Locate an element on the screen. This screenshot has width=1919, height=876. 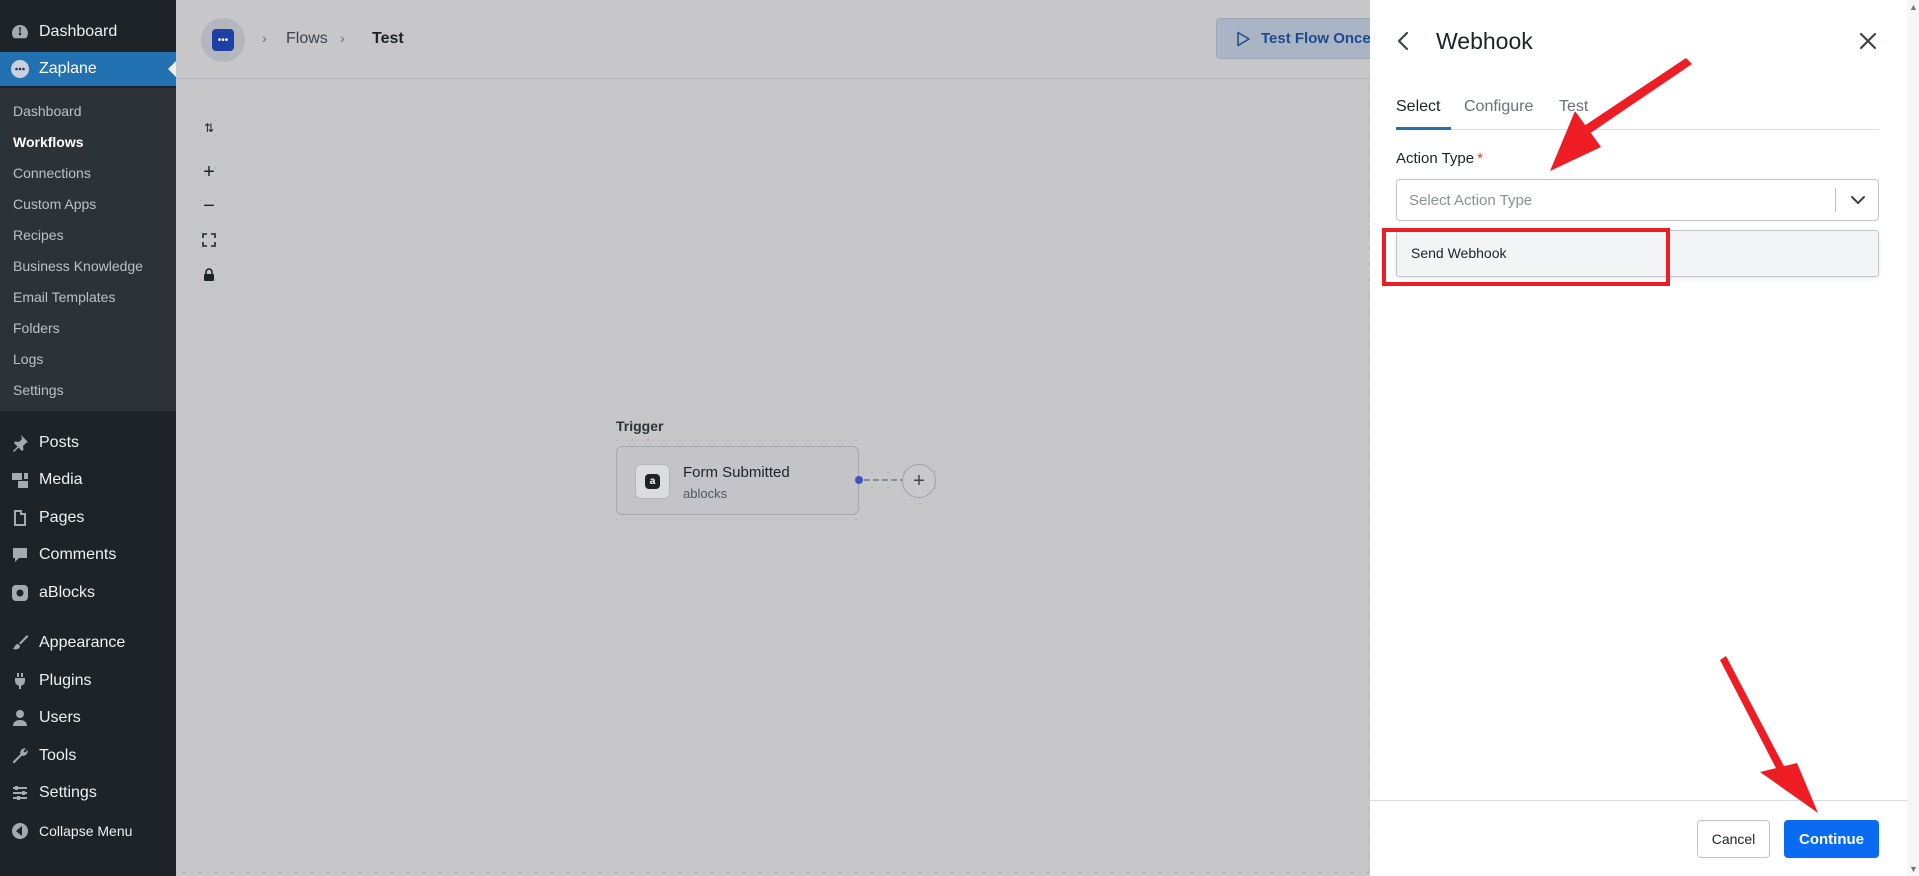
dashboard-icon is located at coordinates (20, 32).